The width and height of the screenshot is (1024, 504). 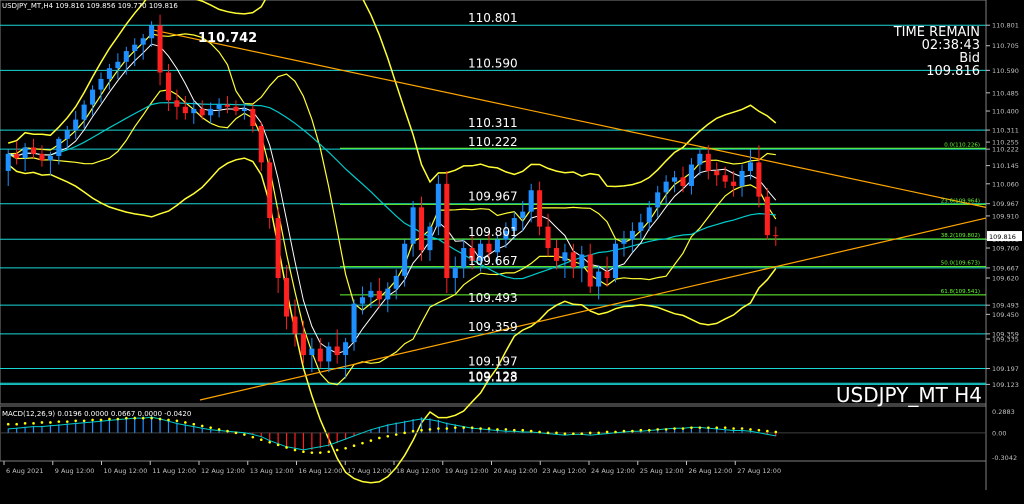 I want to click on y-tick-label: 109.450, so click(x=1005, y=315).